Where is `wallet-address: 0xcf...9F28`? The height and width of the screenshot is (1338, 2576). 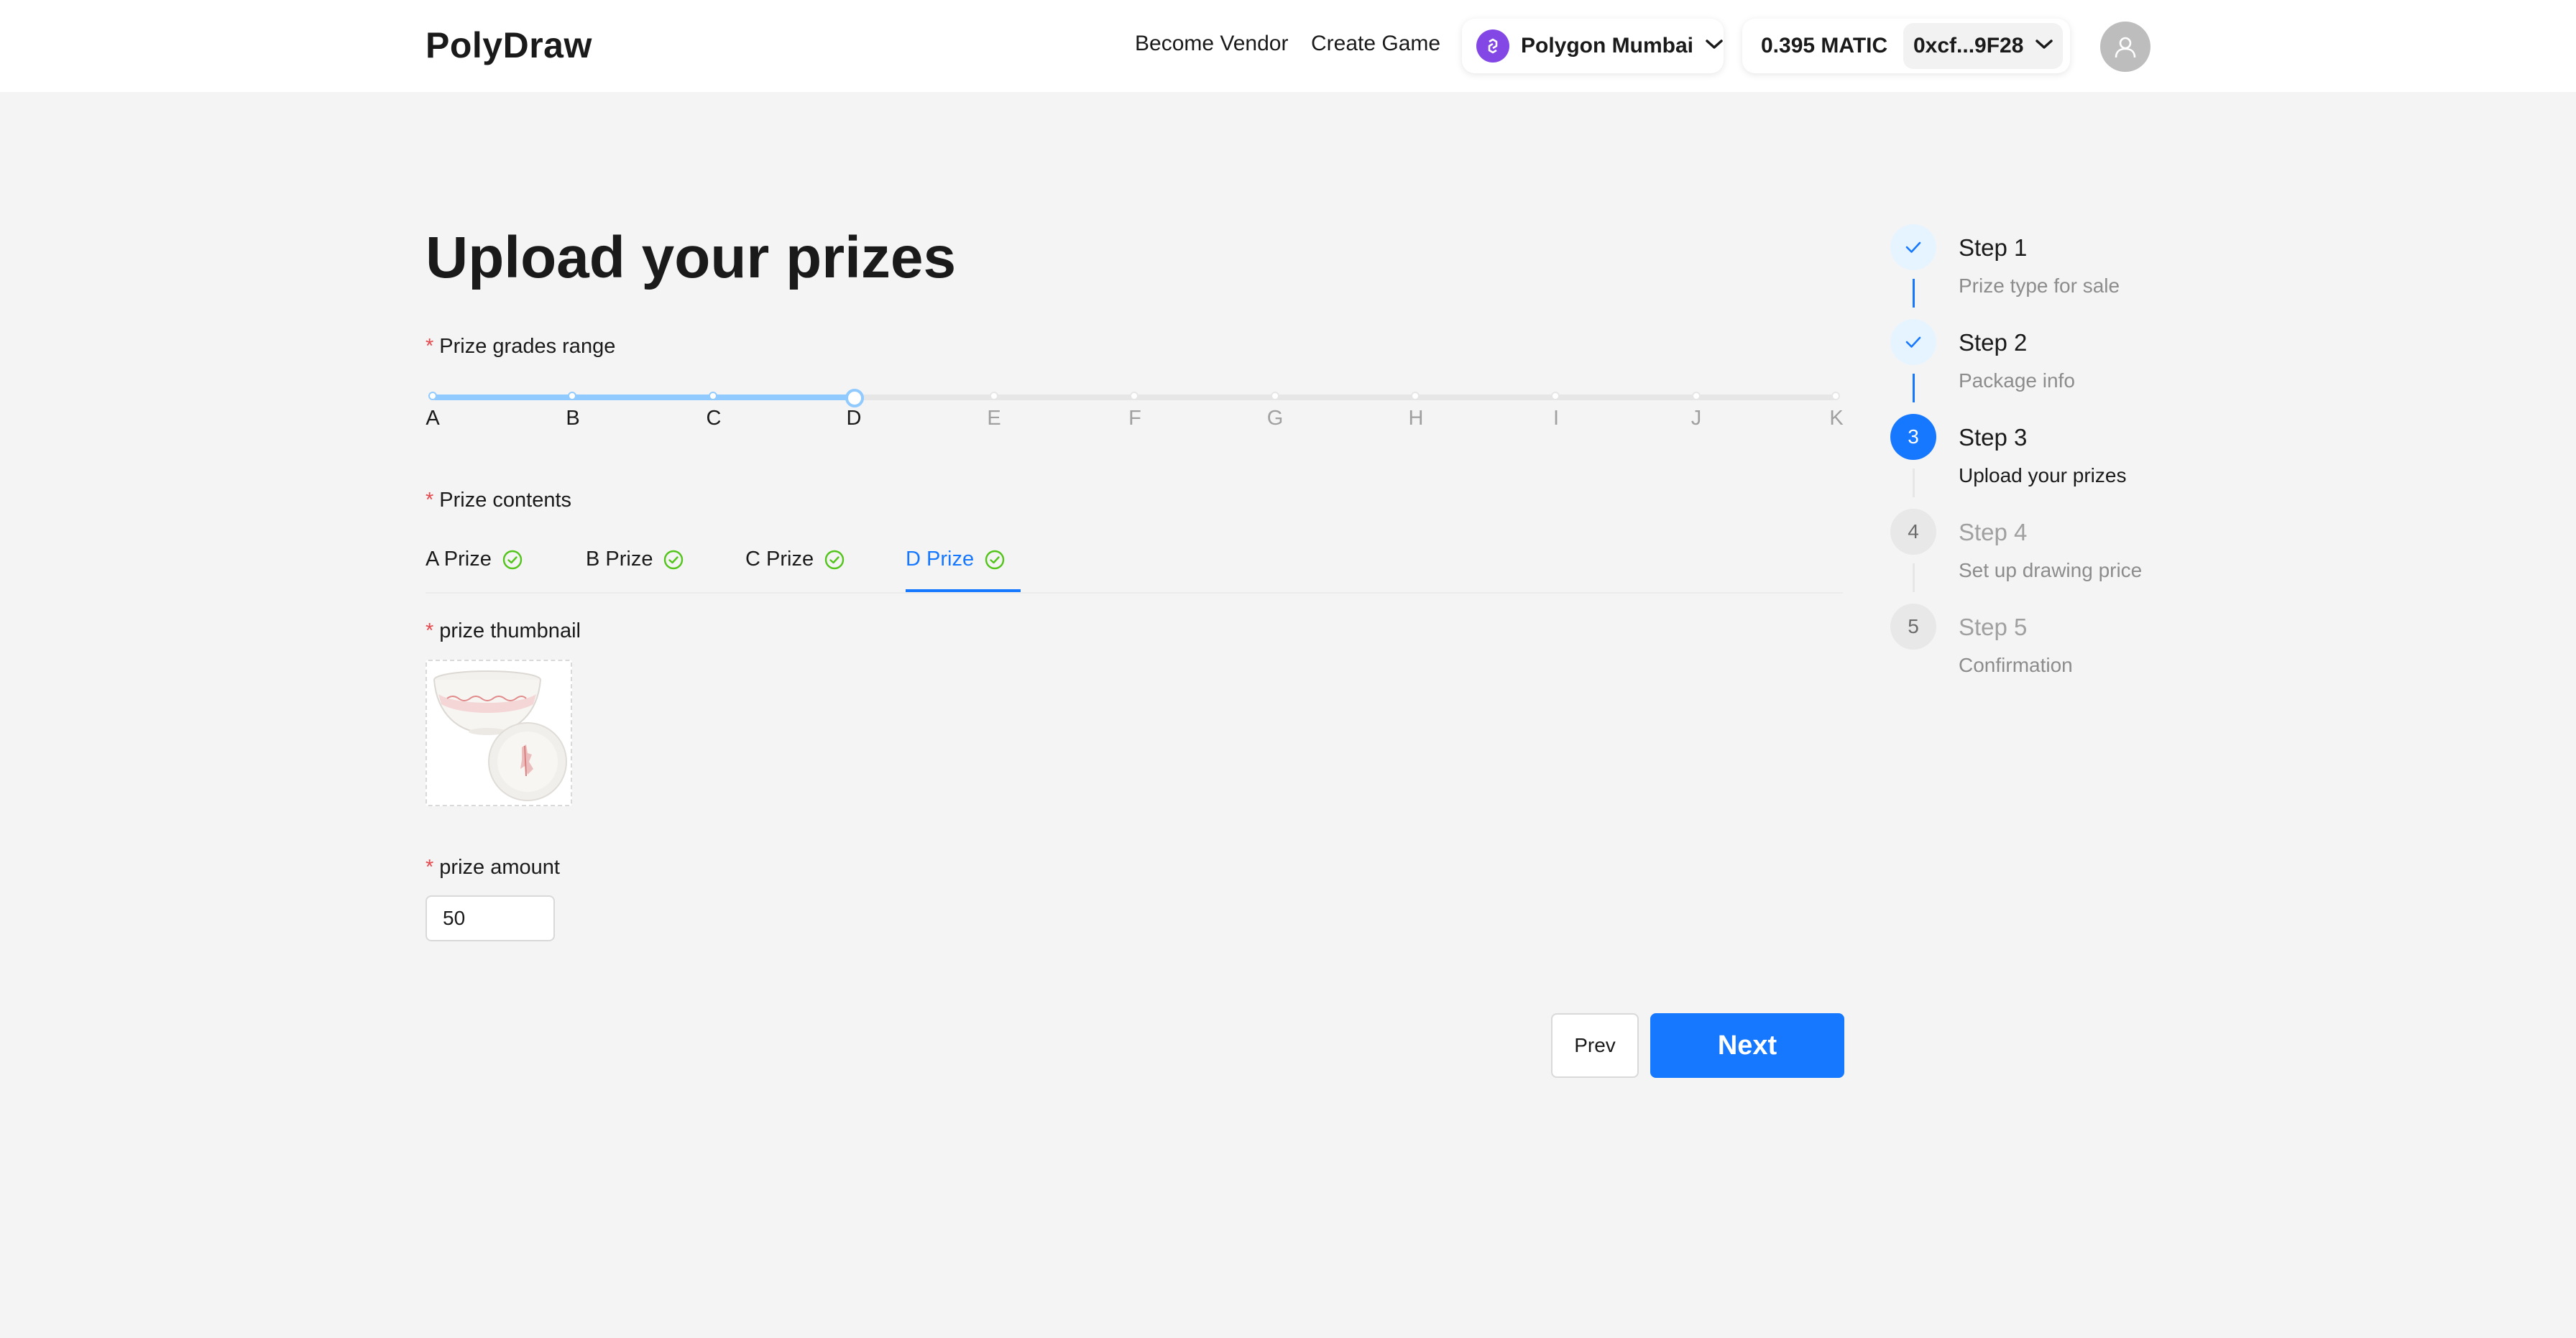
wallet-address: 0xcf...9F28 is located at coordinates (1968, 45).